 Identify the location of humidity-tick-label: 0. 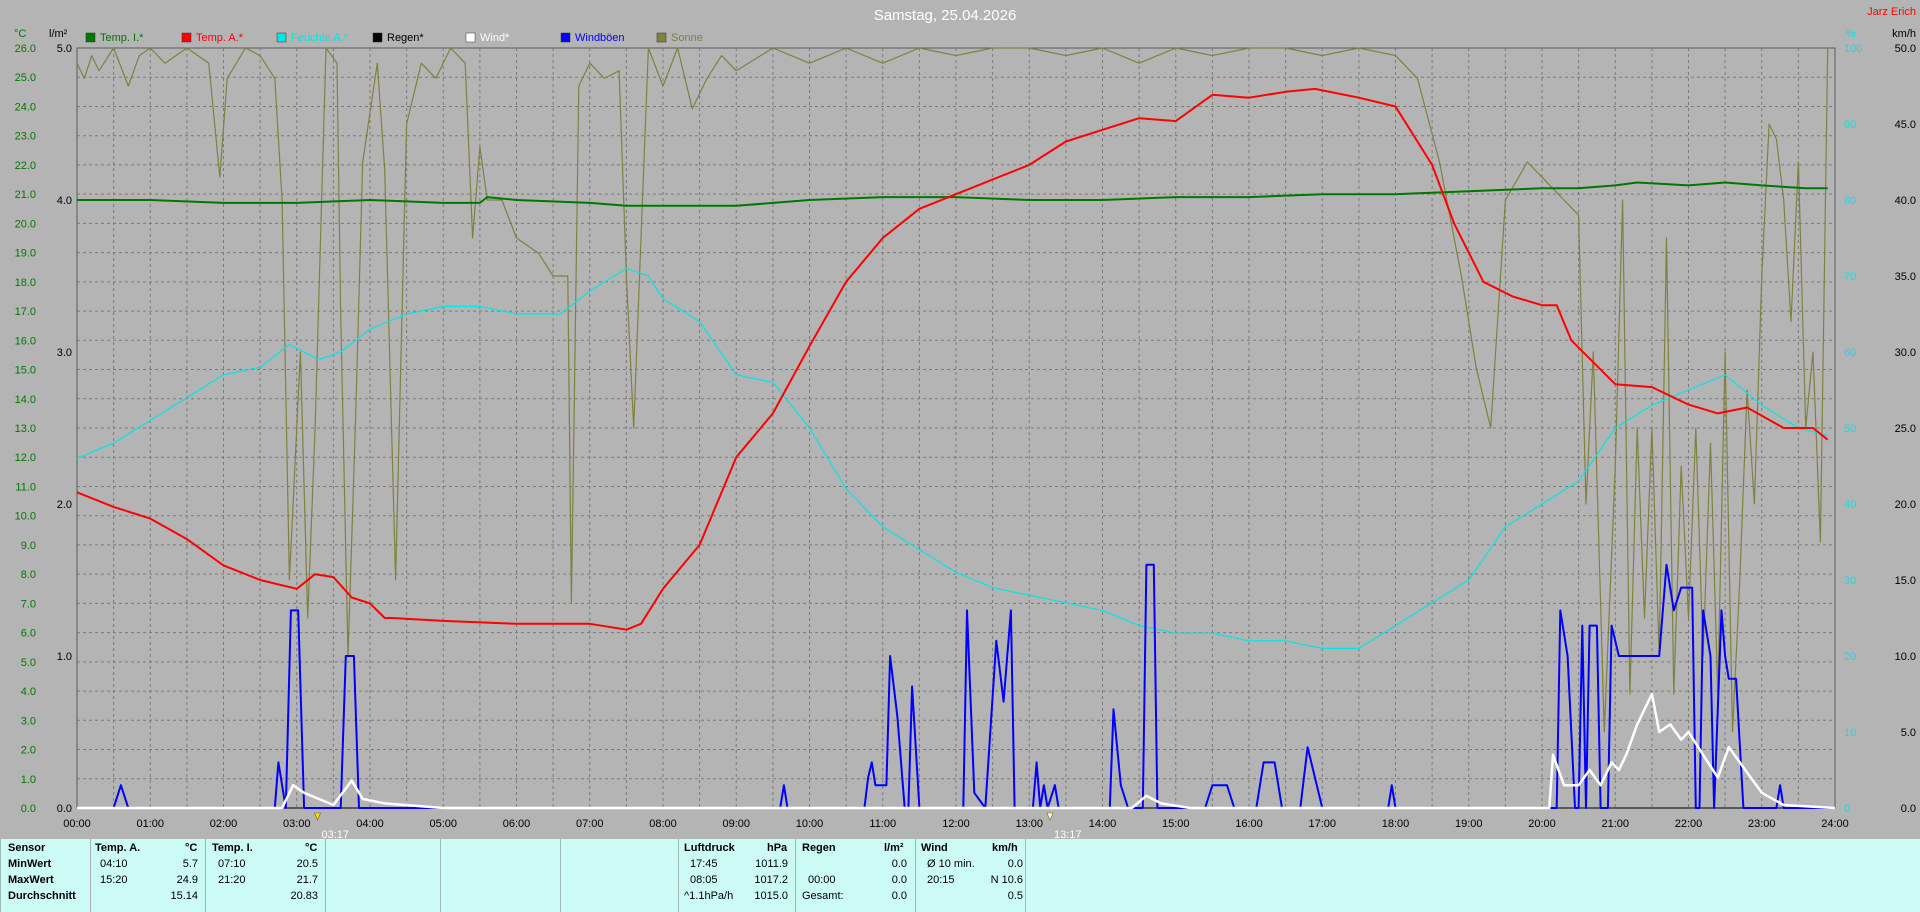
(1847, 809).